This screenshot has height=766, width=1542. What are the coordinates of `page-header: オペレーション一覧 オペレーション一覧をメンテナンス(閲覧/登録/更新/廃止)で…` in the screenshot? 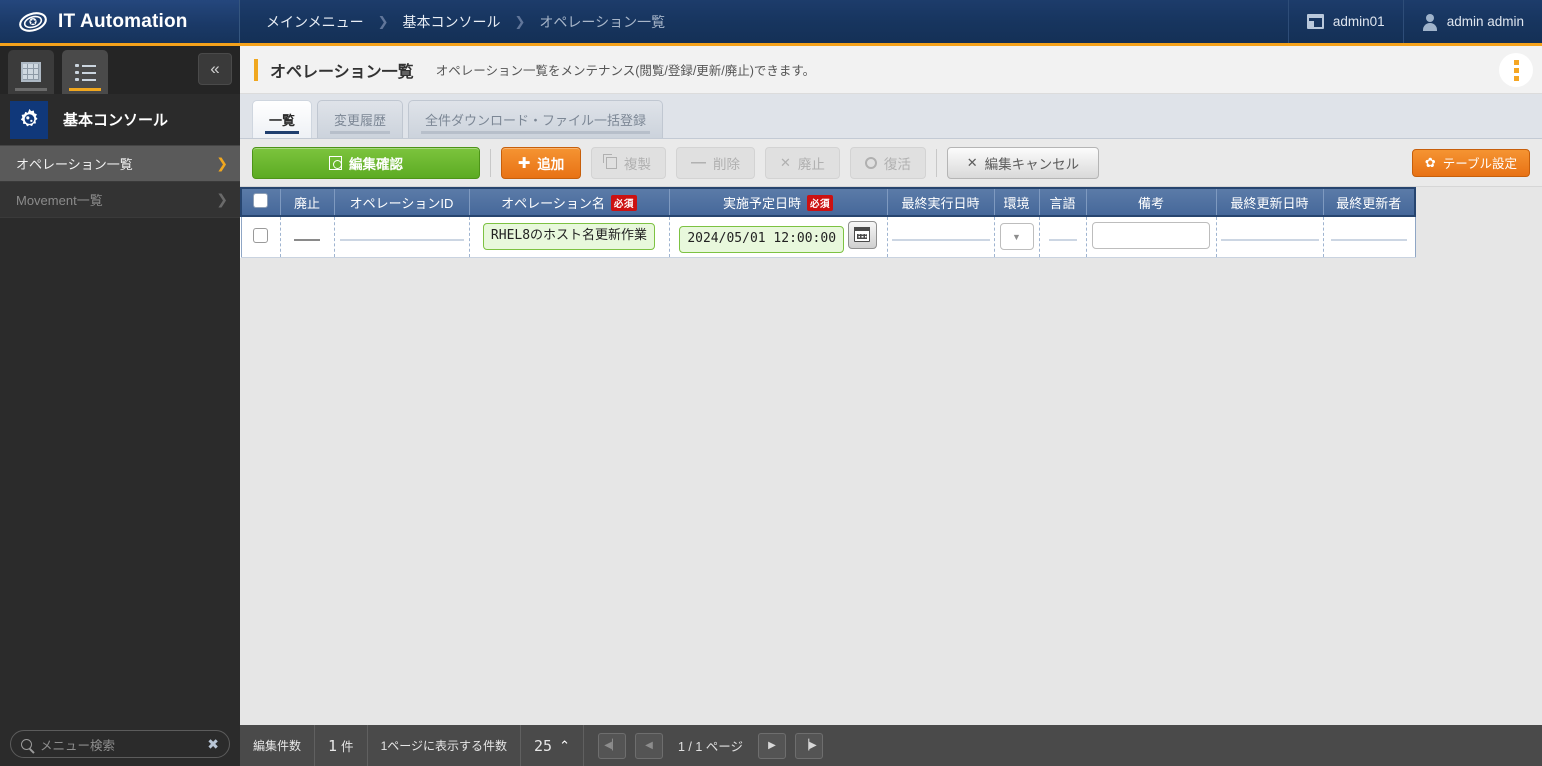 It's located at (891, 70).